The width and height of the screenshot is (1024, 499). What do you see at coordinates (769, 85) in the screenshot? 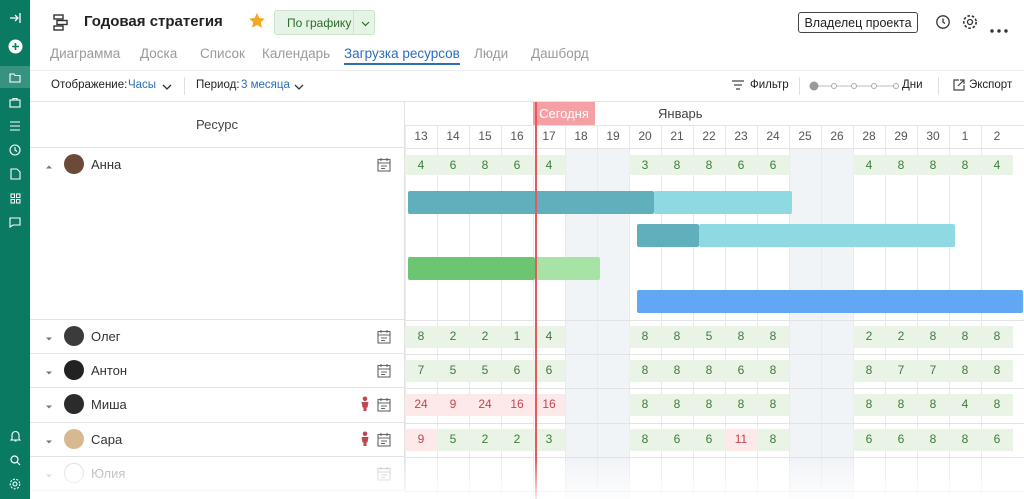
I see `filter-button: Фильтр` at bounding box center [769, 85].